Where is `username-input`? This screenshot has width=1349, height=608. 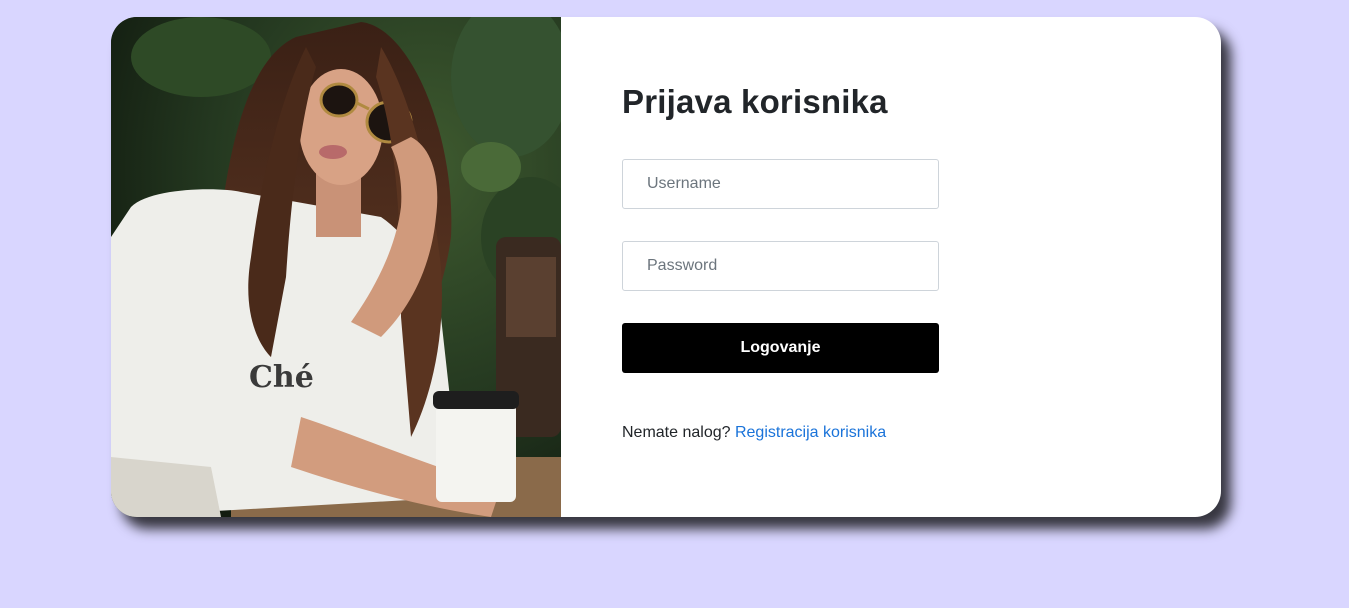
username-input is located at coordinates (780, 184).